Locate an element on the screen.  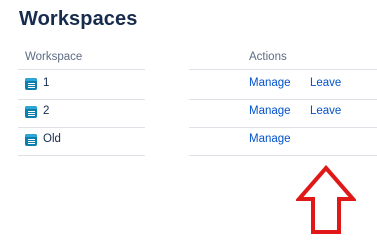
workspace-name: Old is located at coordinates (52, 139).